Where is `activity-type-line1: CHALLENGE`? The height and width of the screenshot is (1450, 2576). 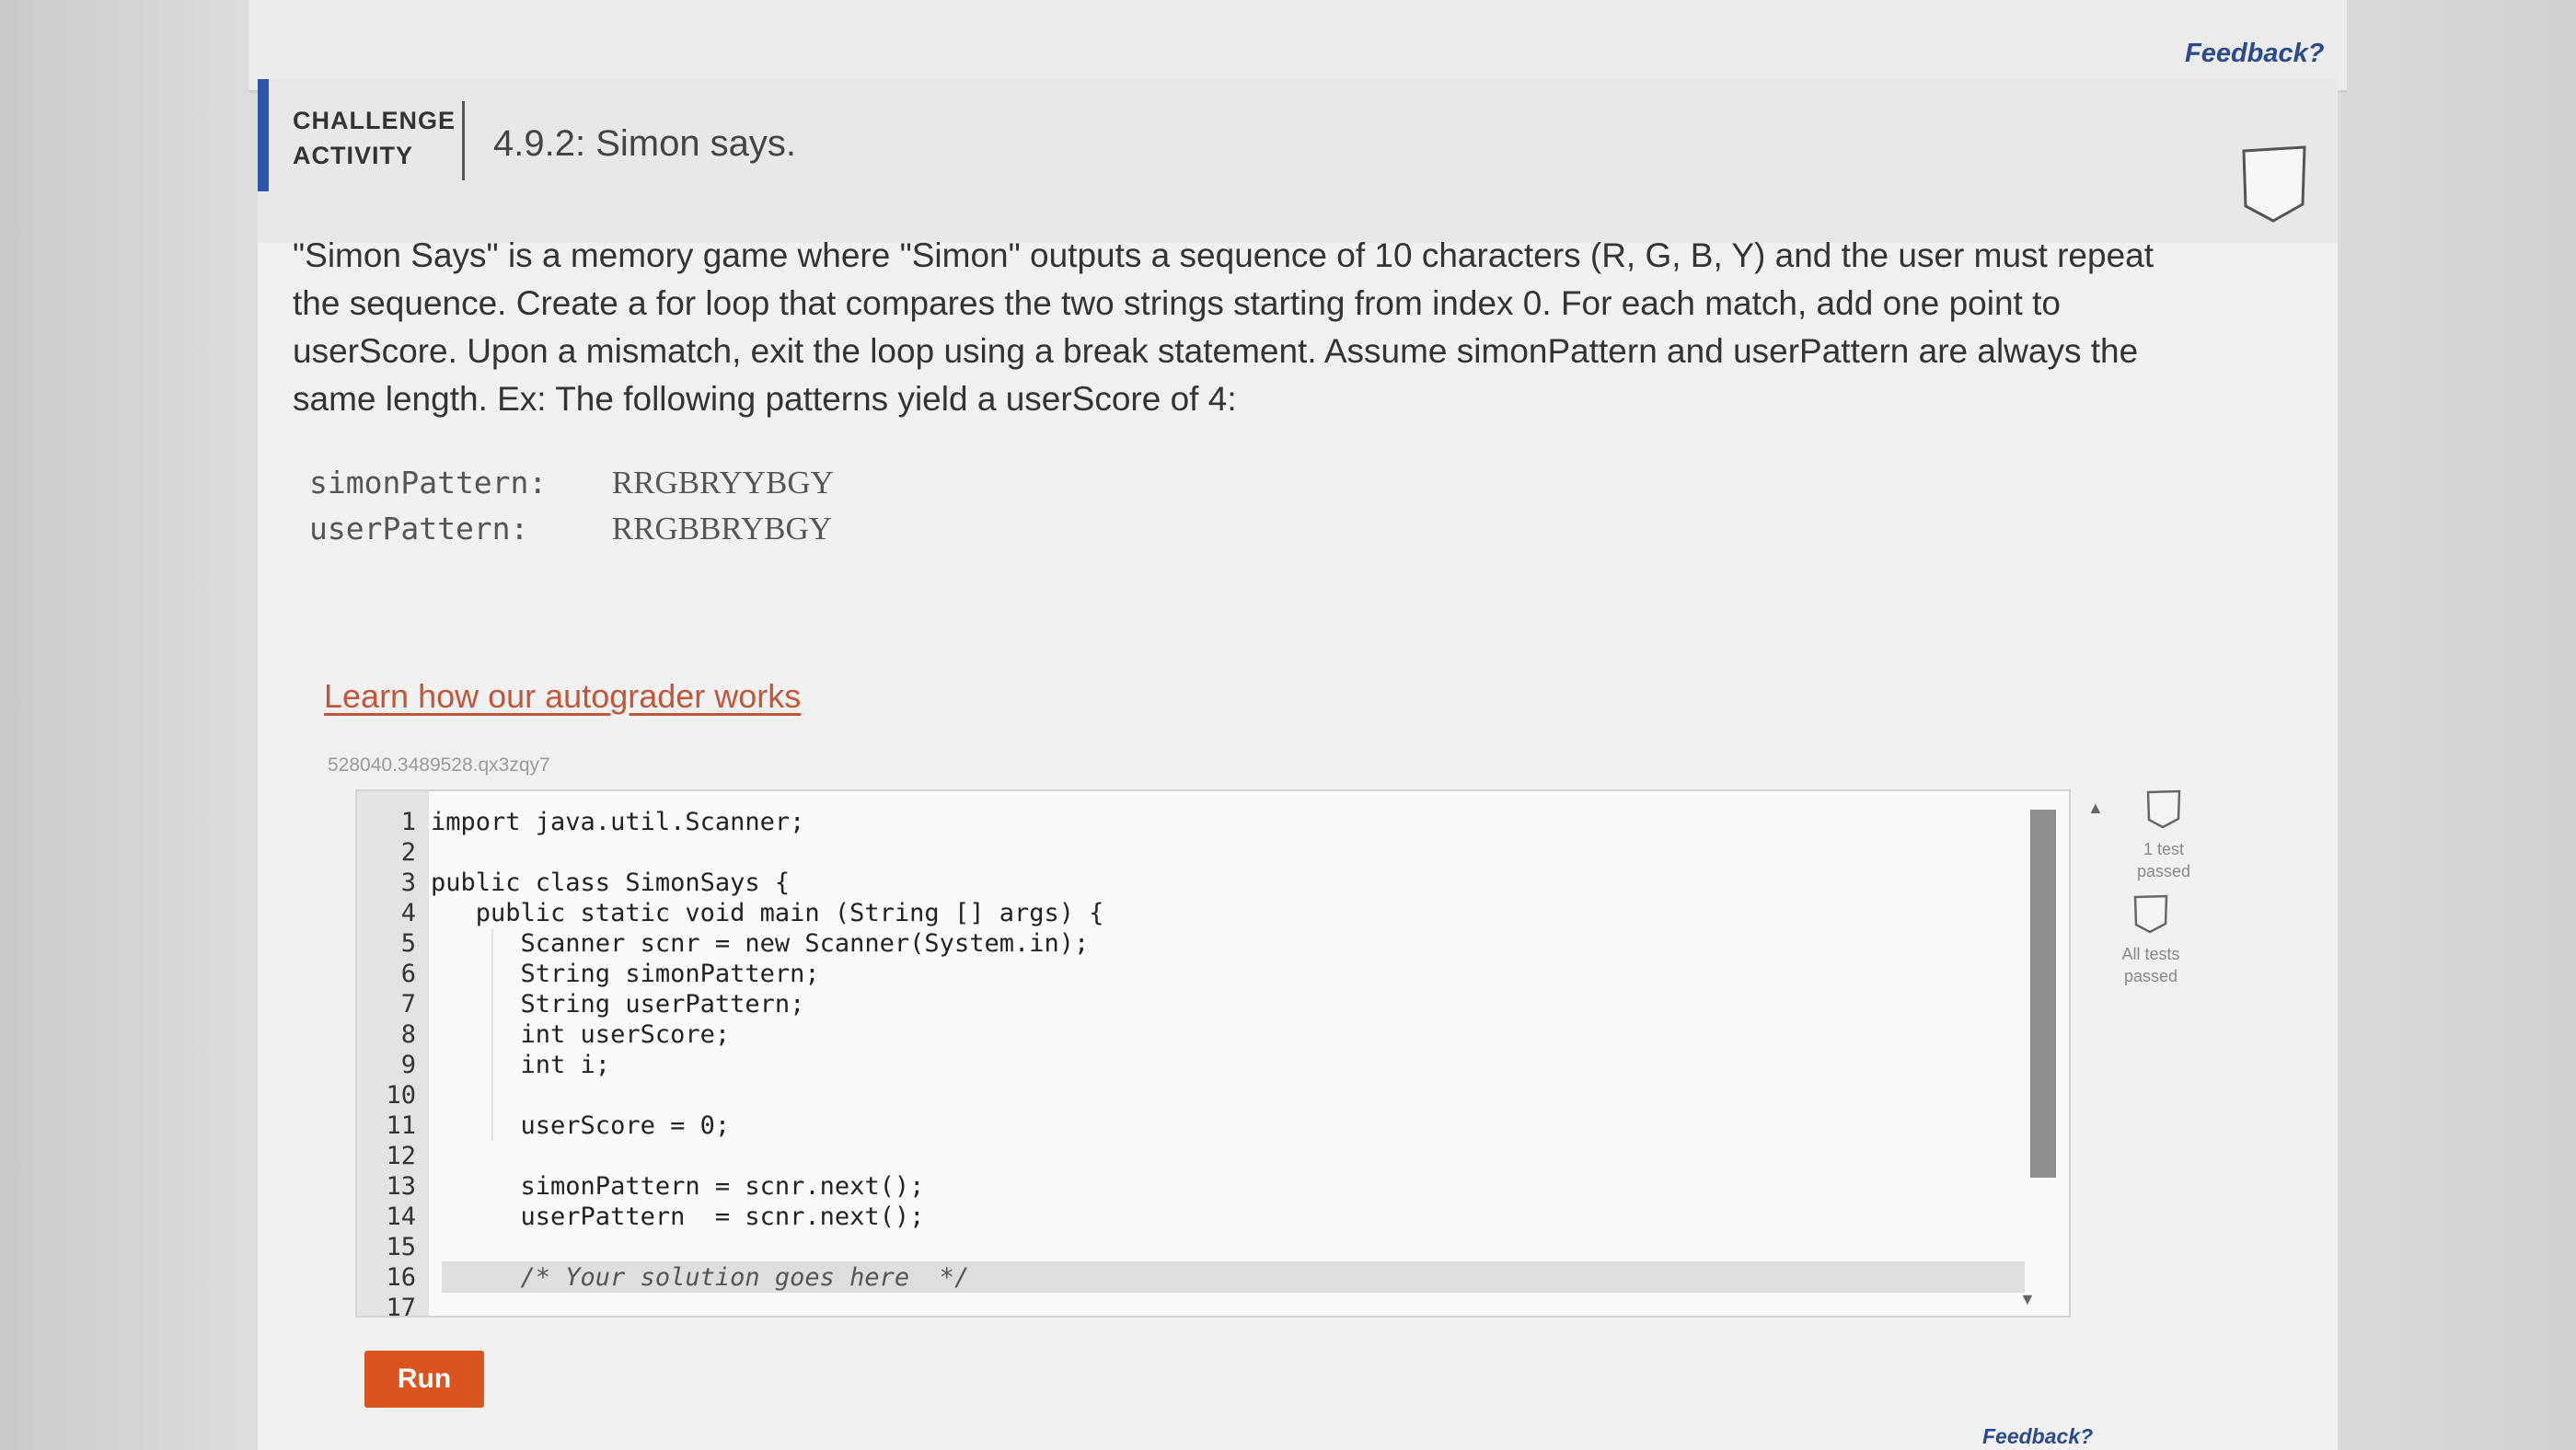
activity-type-line1: CHALLENGE is located at coordinates (374, 120).